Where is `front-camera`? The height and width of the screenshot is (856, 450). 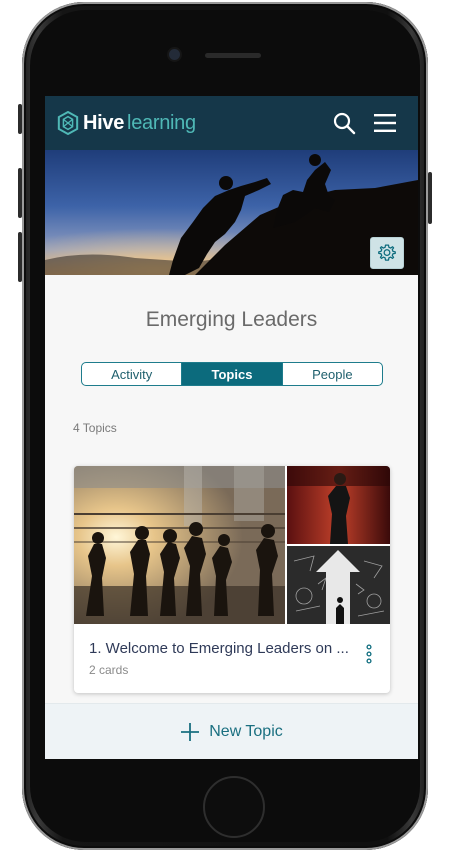 front-camera is located at coordinates (174, 54).